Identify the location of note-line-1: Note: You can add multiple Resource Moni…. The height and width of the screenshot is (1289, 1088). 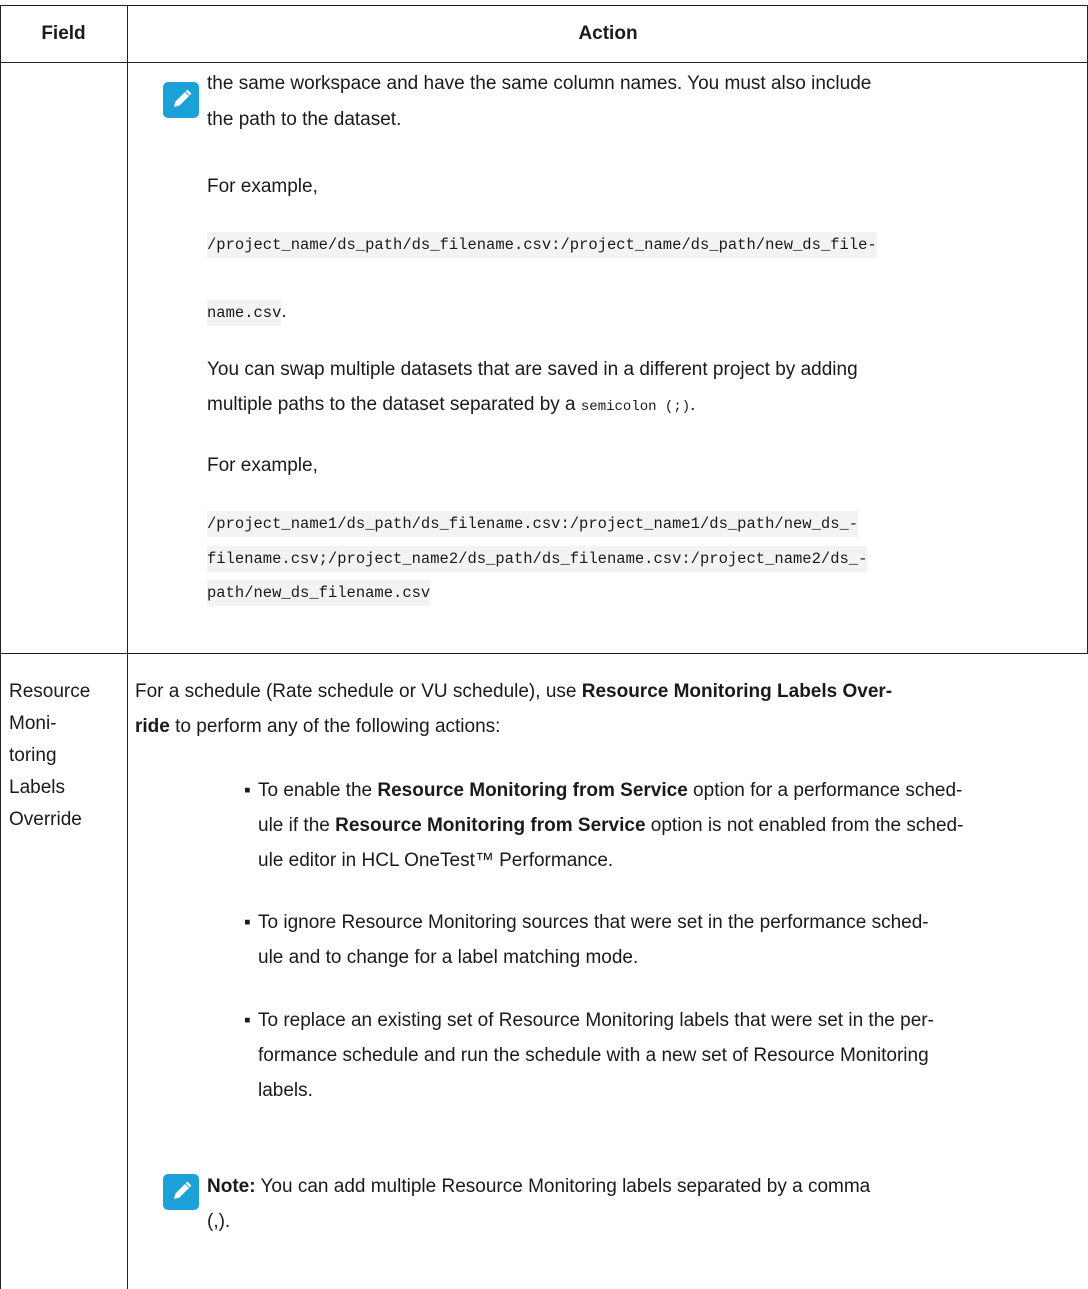
(538, 1187).